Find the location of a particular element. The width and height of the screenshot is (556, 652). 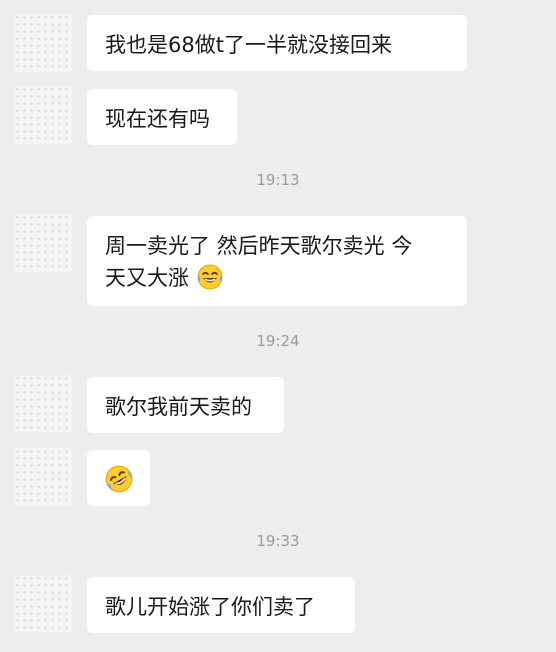

message-text: 我也是68做t了一半就没接回来 is located at coordinates (248, 45).